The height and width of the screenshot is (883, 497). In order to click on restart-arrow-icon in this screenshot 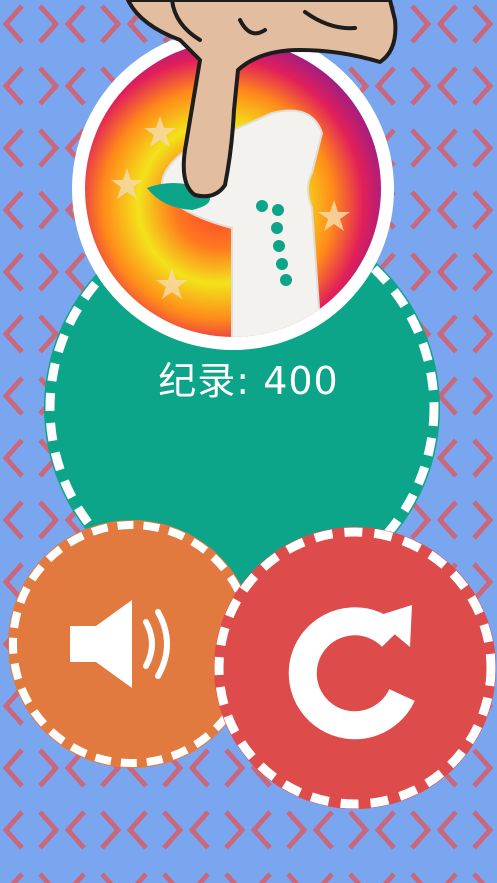, I will do `click(351, 672)`.